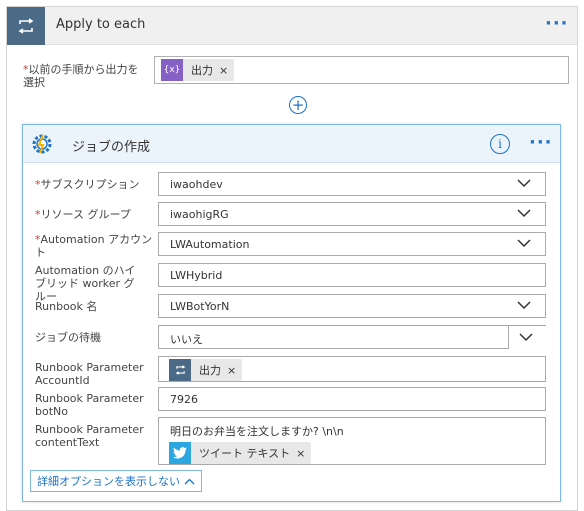 This screenshot has height=511, width=584. I want to click on apply-to-each-header: Apply to each ···, so click(292, 26).